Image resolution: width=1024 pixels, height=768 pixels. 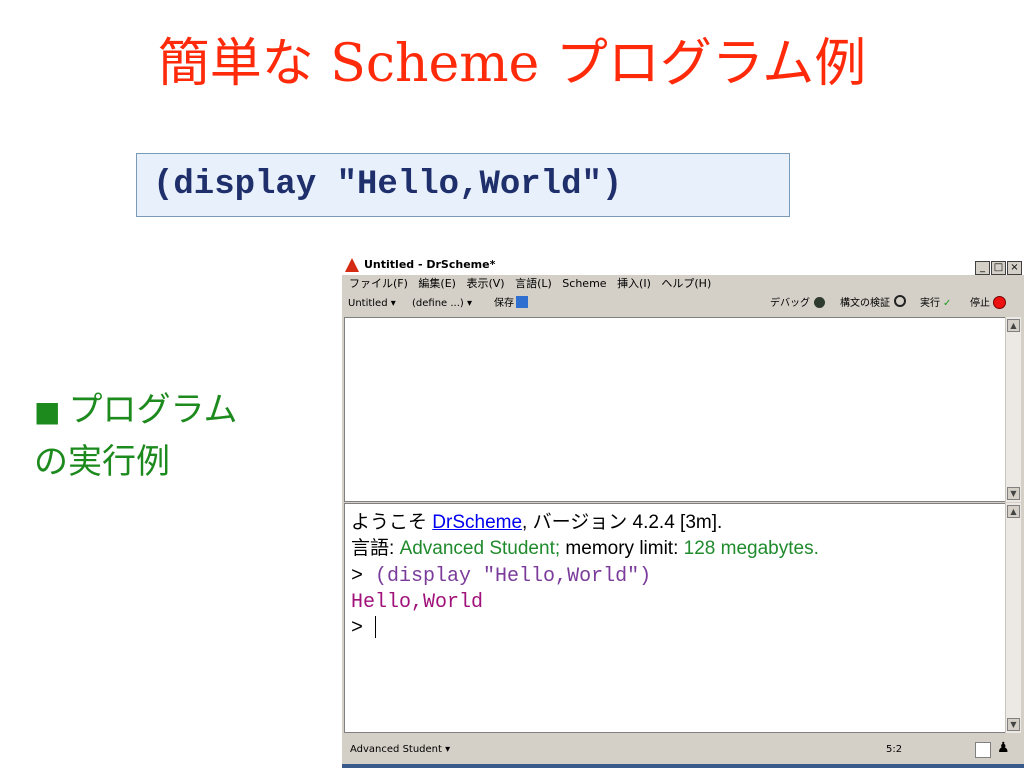 I want to click on run-label: 実行, so click(x=930, y=303).